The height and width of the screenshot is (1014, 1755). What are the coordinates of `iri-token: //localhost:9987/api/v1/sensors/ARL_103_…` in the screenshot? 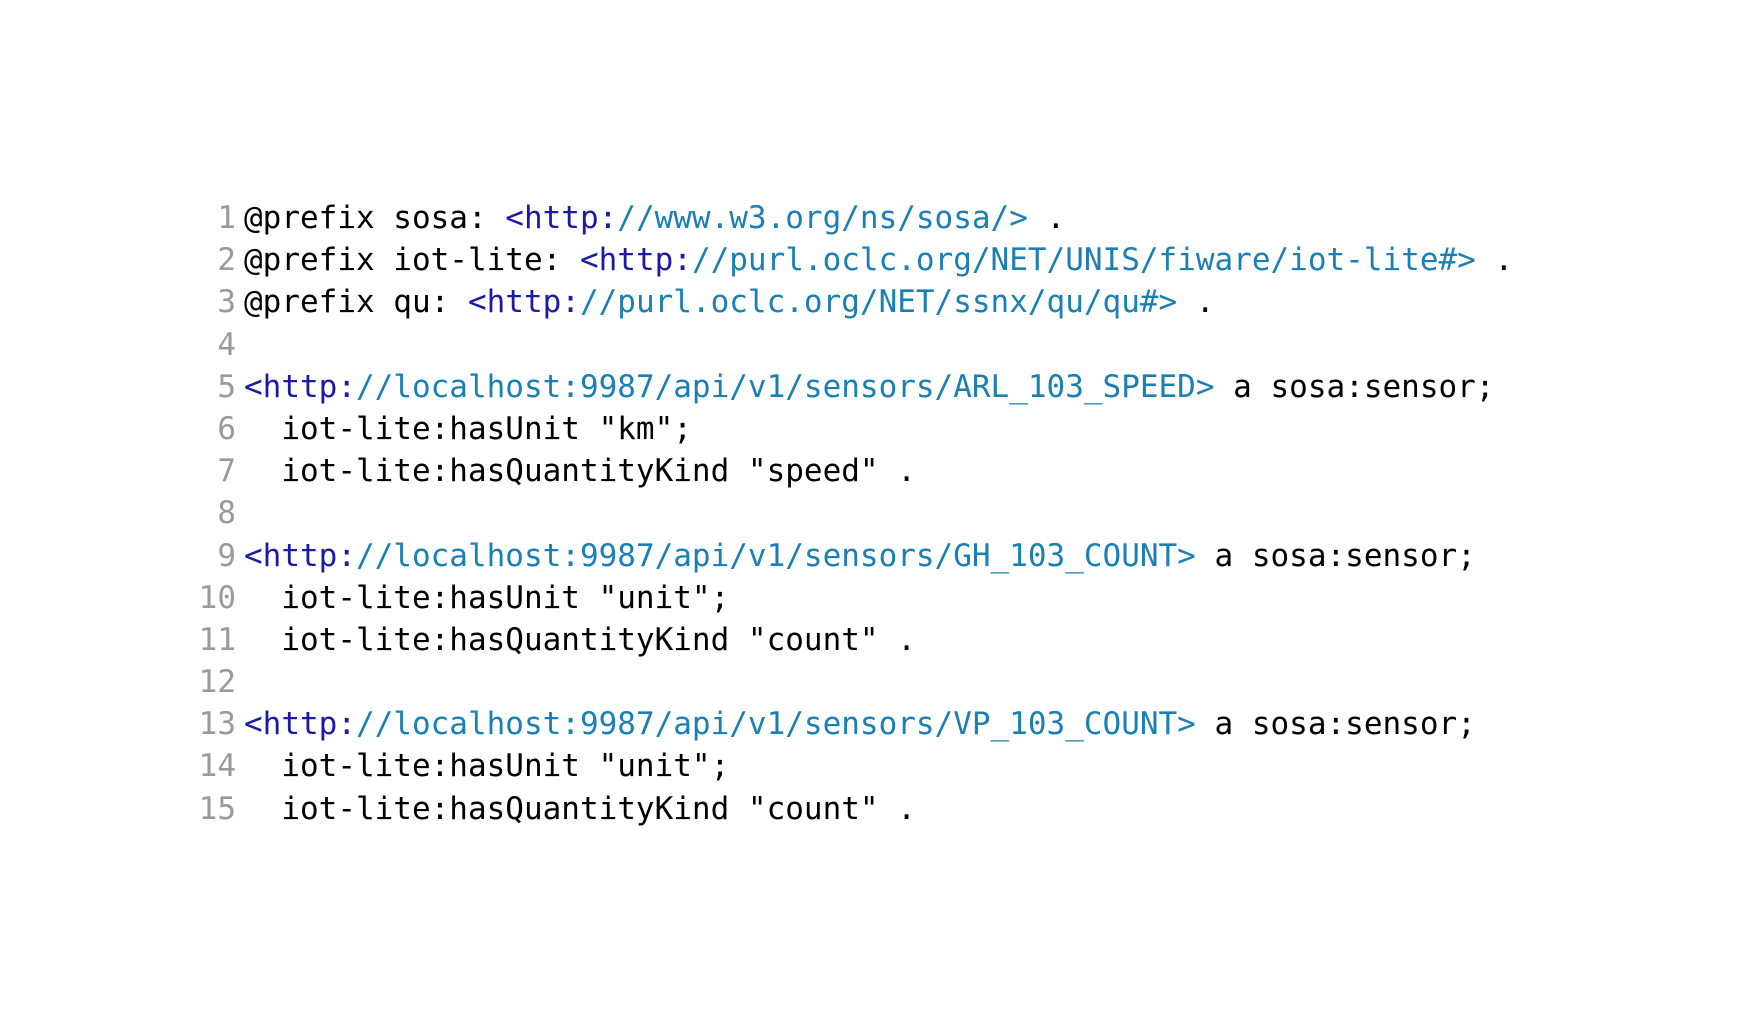 It's located at (785, 386).